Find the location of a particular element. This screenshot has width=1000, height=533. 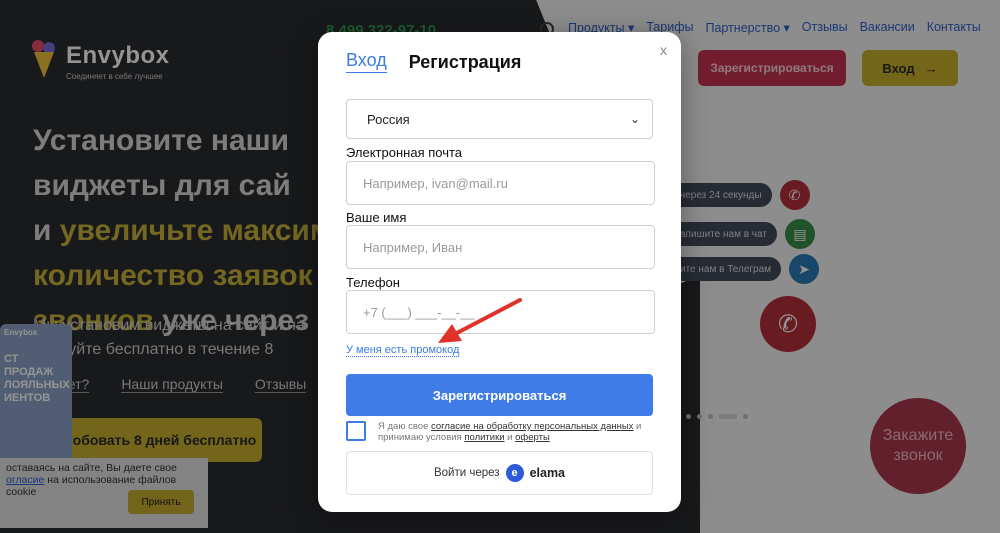

country-select: Россия ⌄ is located at coordinates (499, 119).